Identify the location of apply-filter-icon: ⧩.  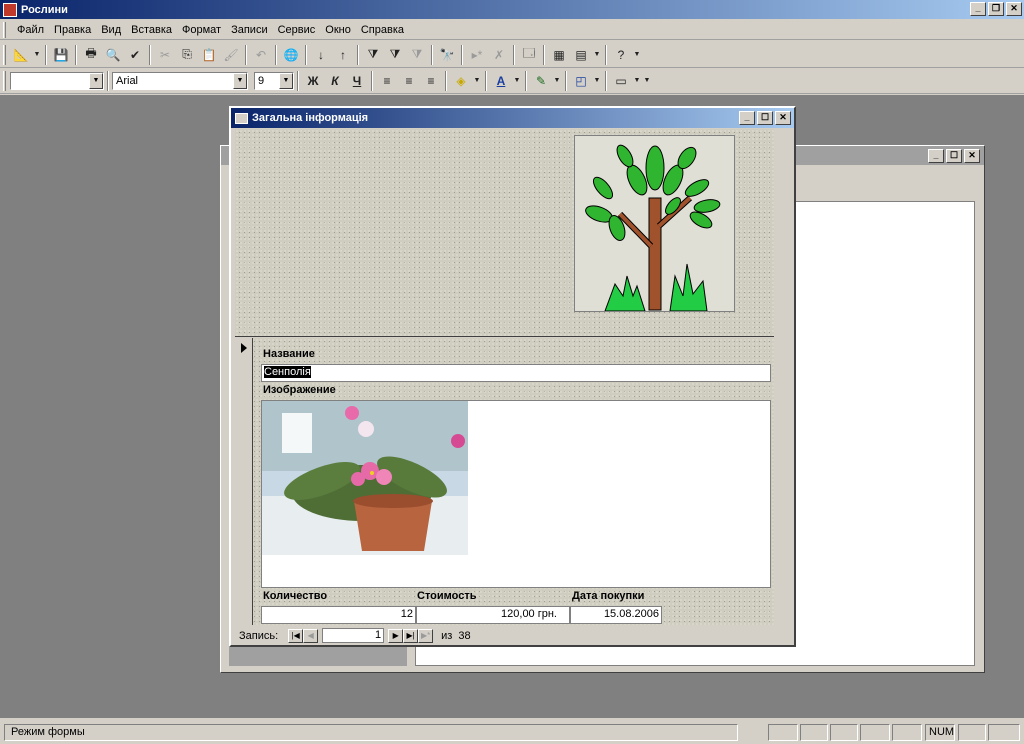
(417, 55).